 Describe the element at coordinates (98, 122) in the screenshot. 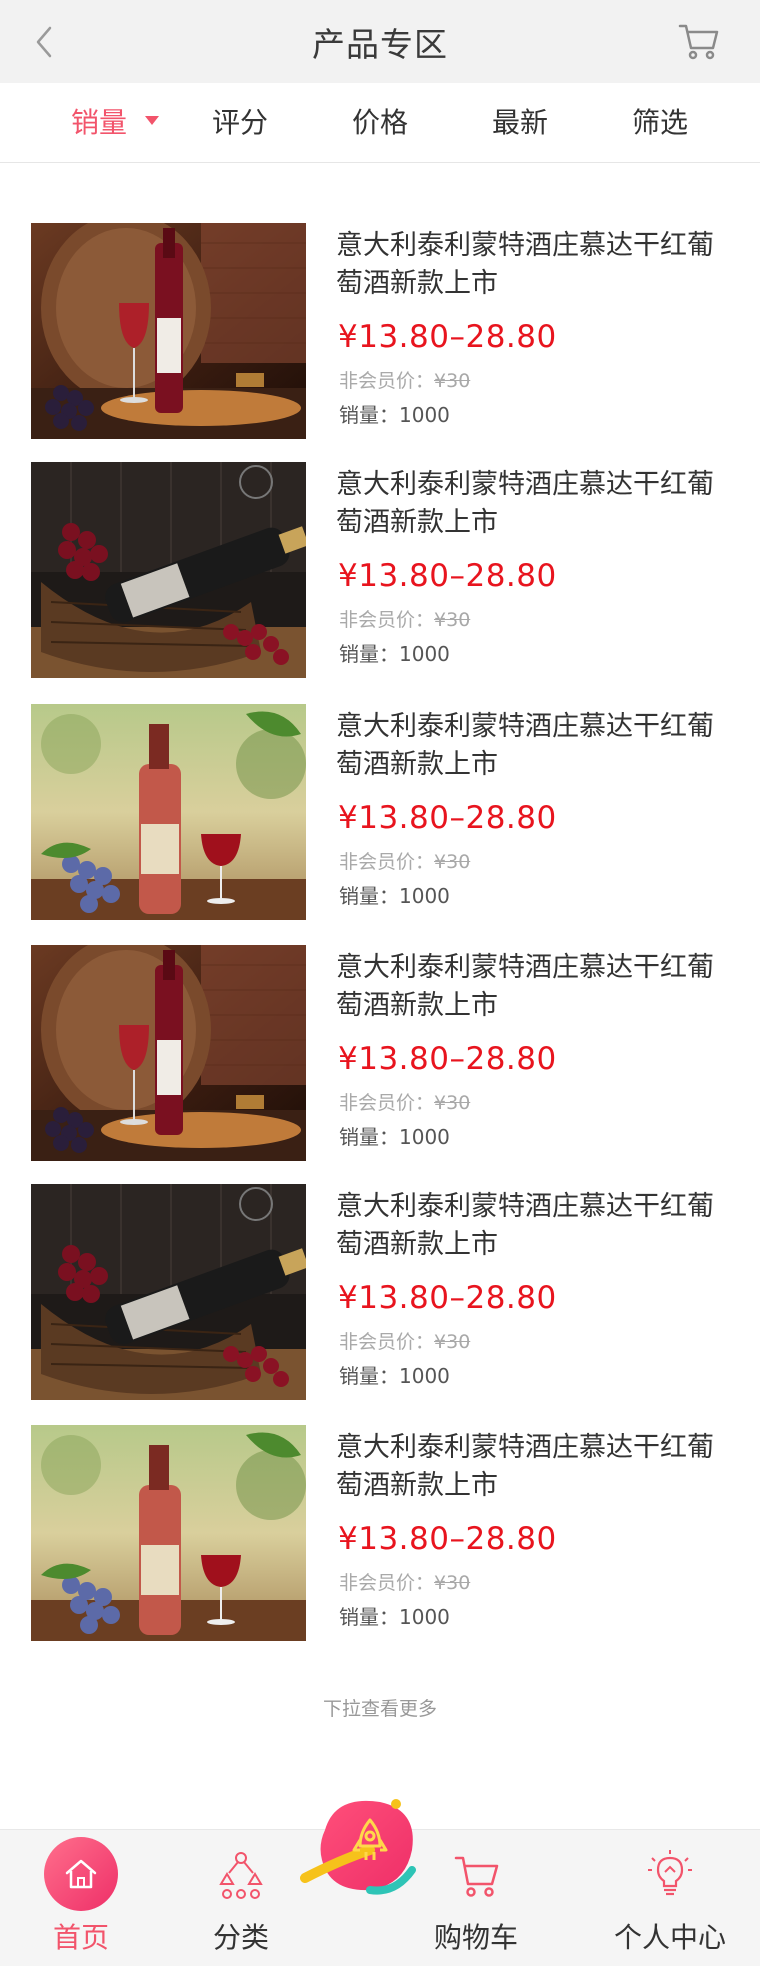

I see `tab-sales-label: 销量` at that location.